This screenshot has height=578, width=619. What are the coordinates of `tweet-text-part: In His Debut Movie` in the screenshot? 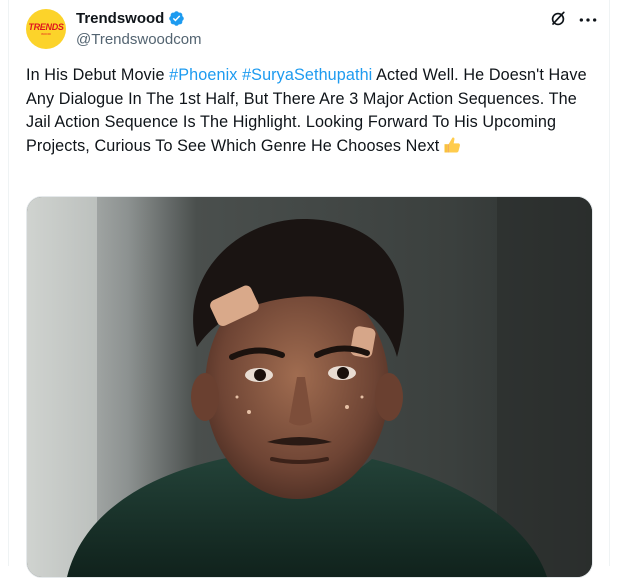 It's located at (98, 75).